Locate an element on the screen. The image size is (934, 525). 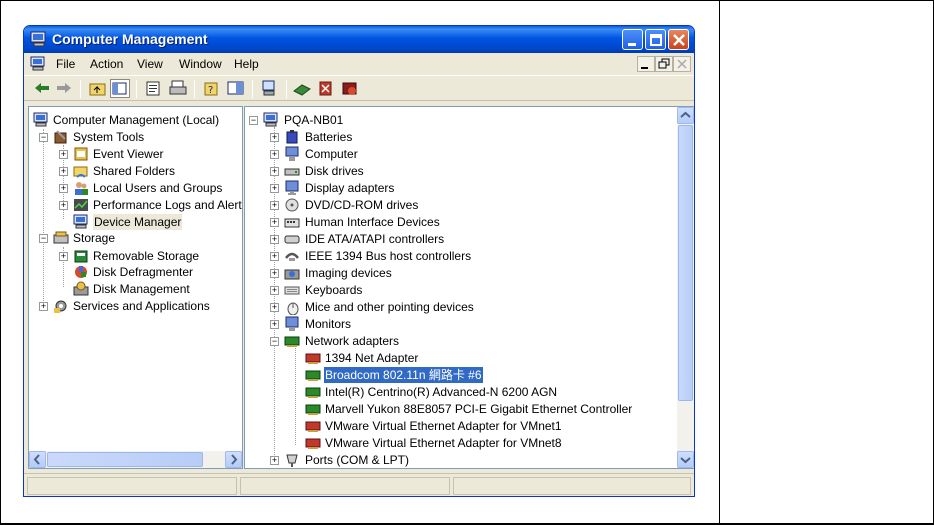
network-adapter-item: Broadcom 802.11n 網路卡 #6 is located at coordinates (495, 375).